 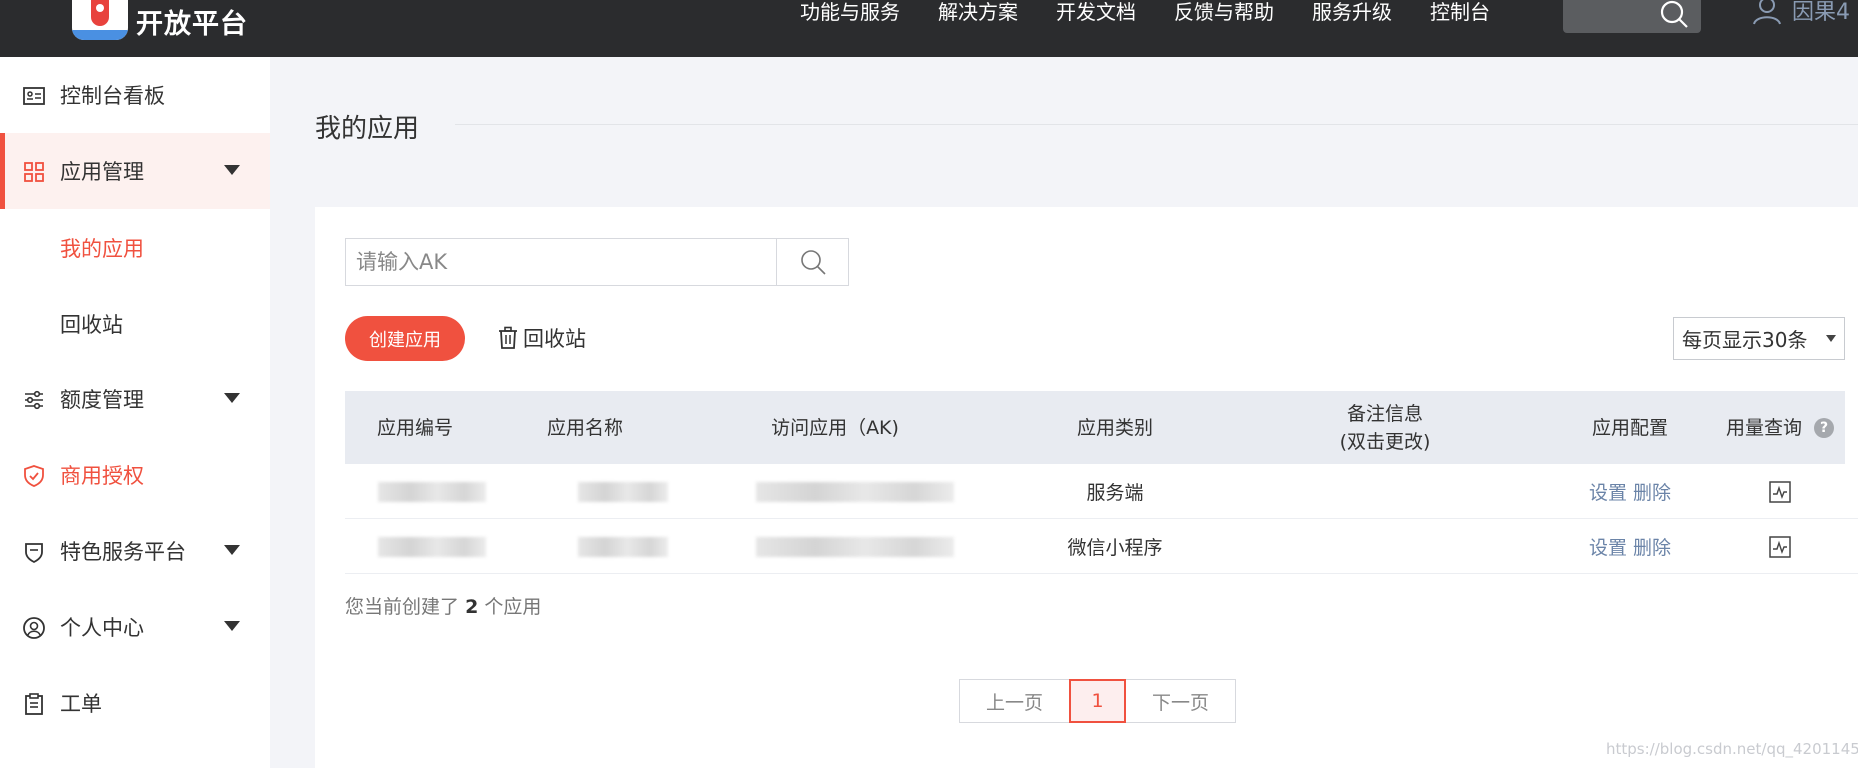 I want to click on sidebar-item-commercial-license: 商用授权, so click(x=135, y=475).